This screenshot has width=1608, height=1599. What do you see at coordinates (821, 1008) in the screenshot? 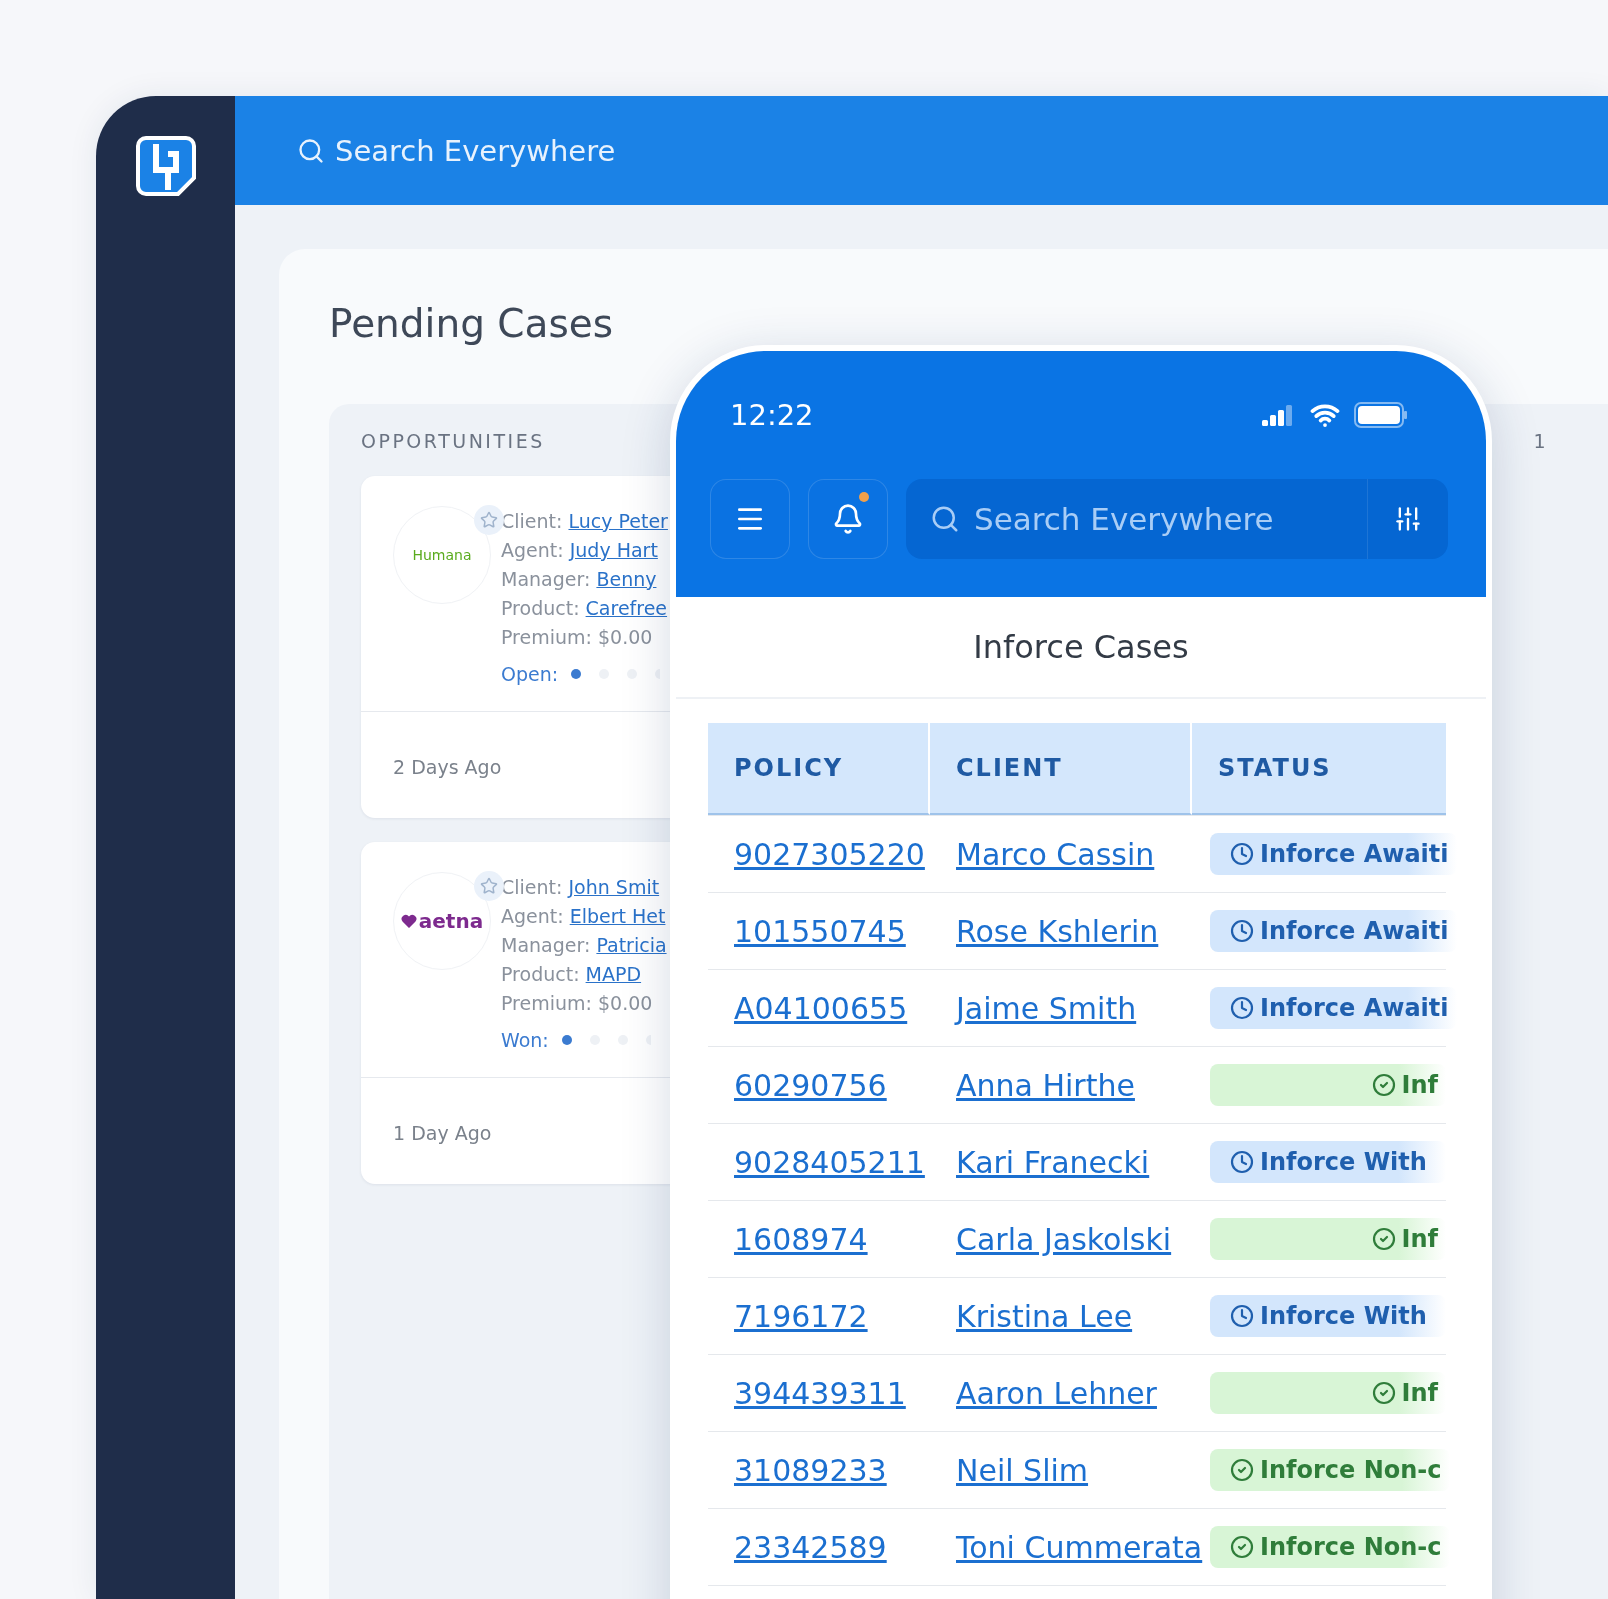
I see `policy-link: A04100655` at bounding box center [821, 1008].